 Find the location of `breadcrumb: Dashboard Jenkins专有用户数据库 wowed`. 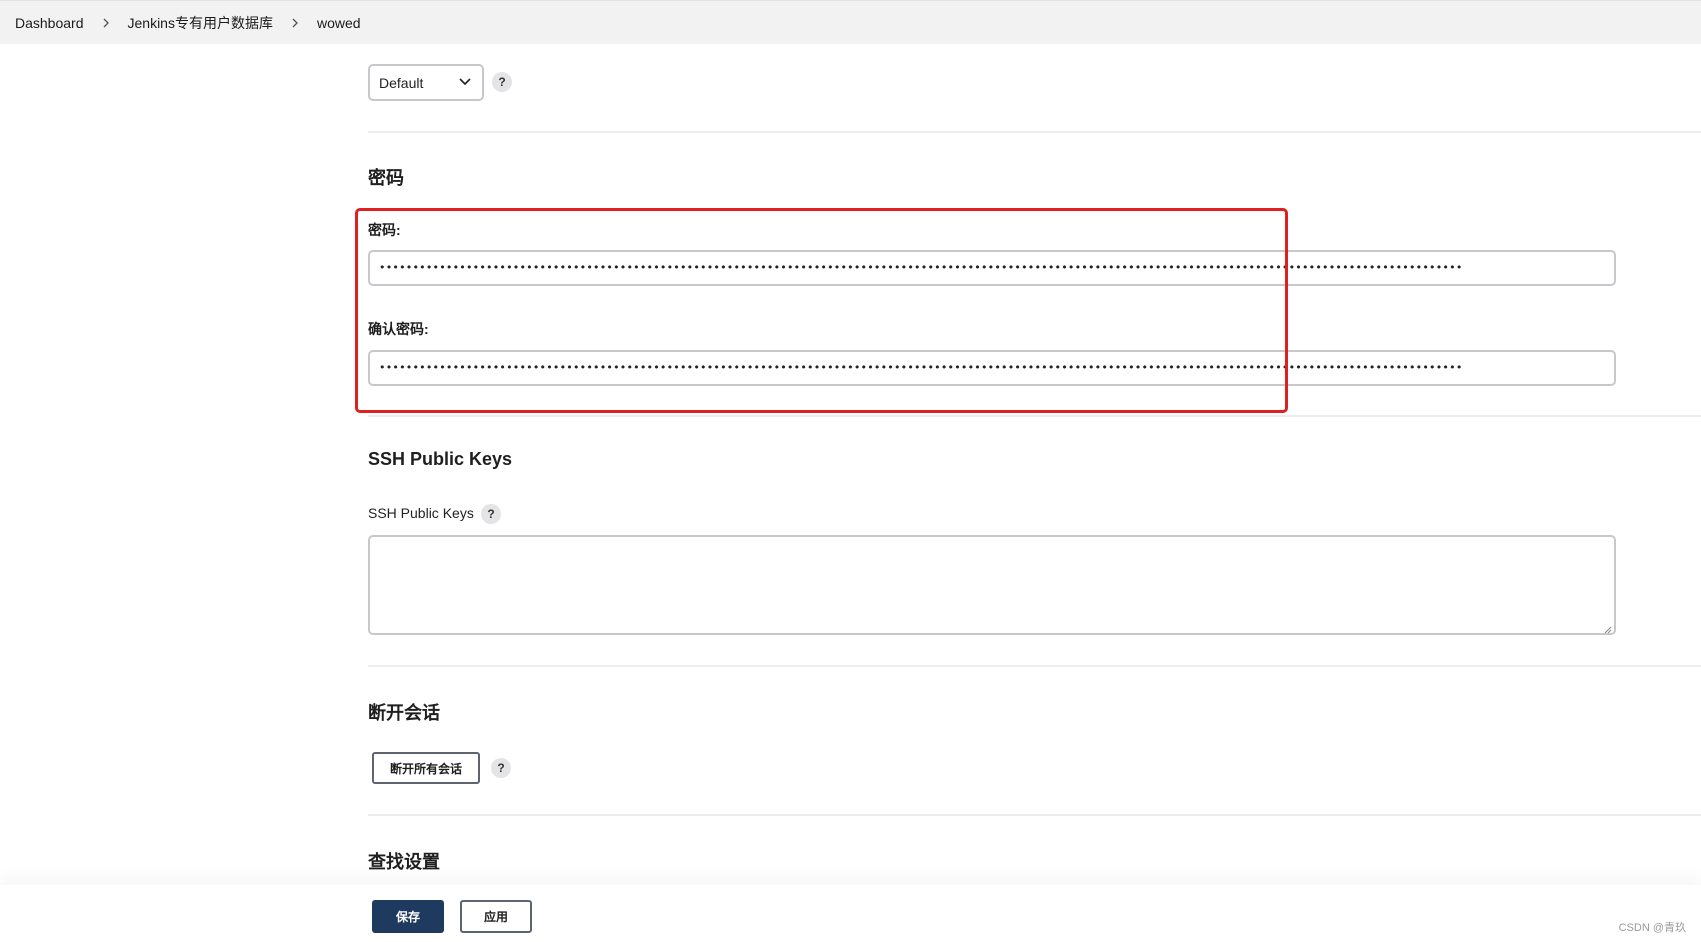

breadcrumb: Dashboard Jenkins专有用户数据库 wowed is located at coordinates (850, 22).